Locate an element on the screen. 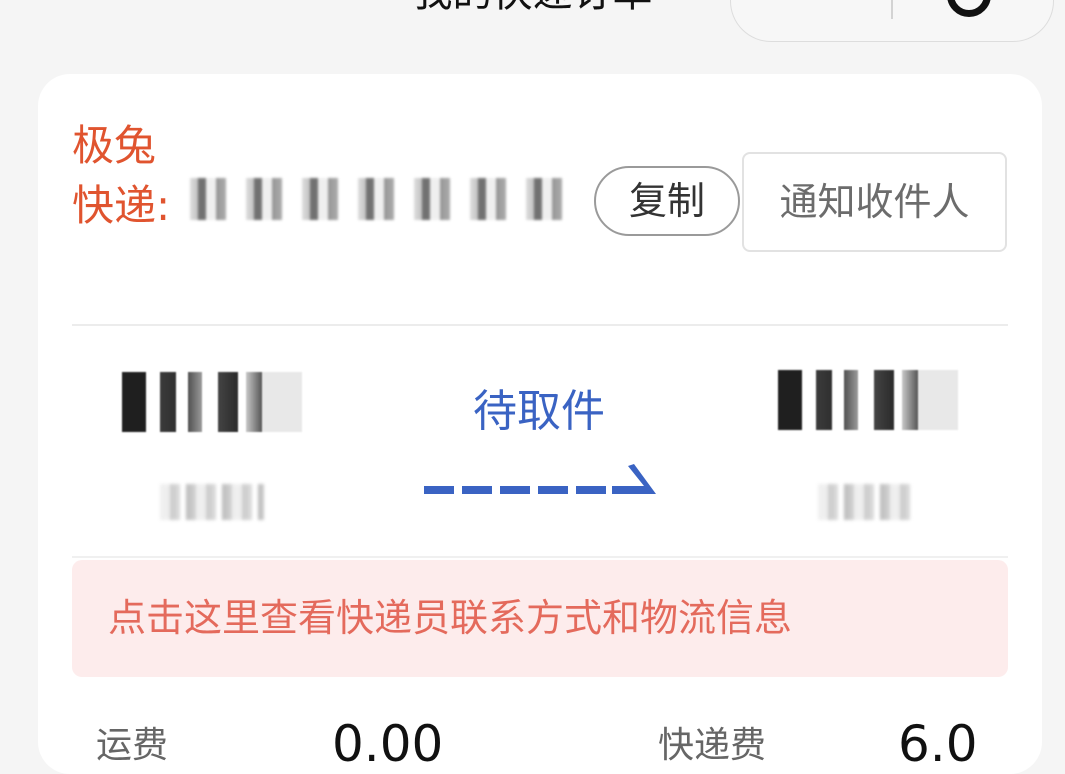  notify-recipient-button: 通知收件人 is located at coordinates (874, 202).